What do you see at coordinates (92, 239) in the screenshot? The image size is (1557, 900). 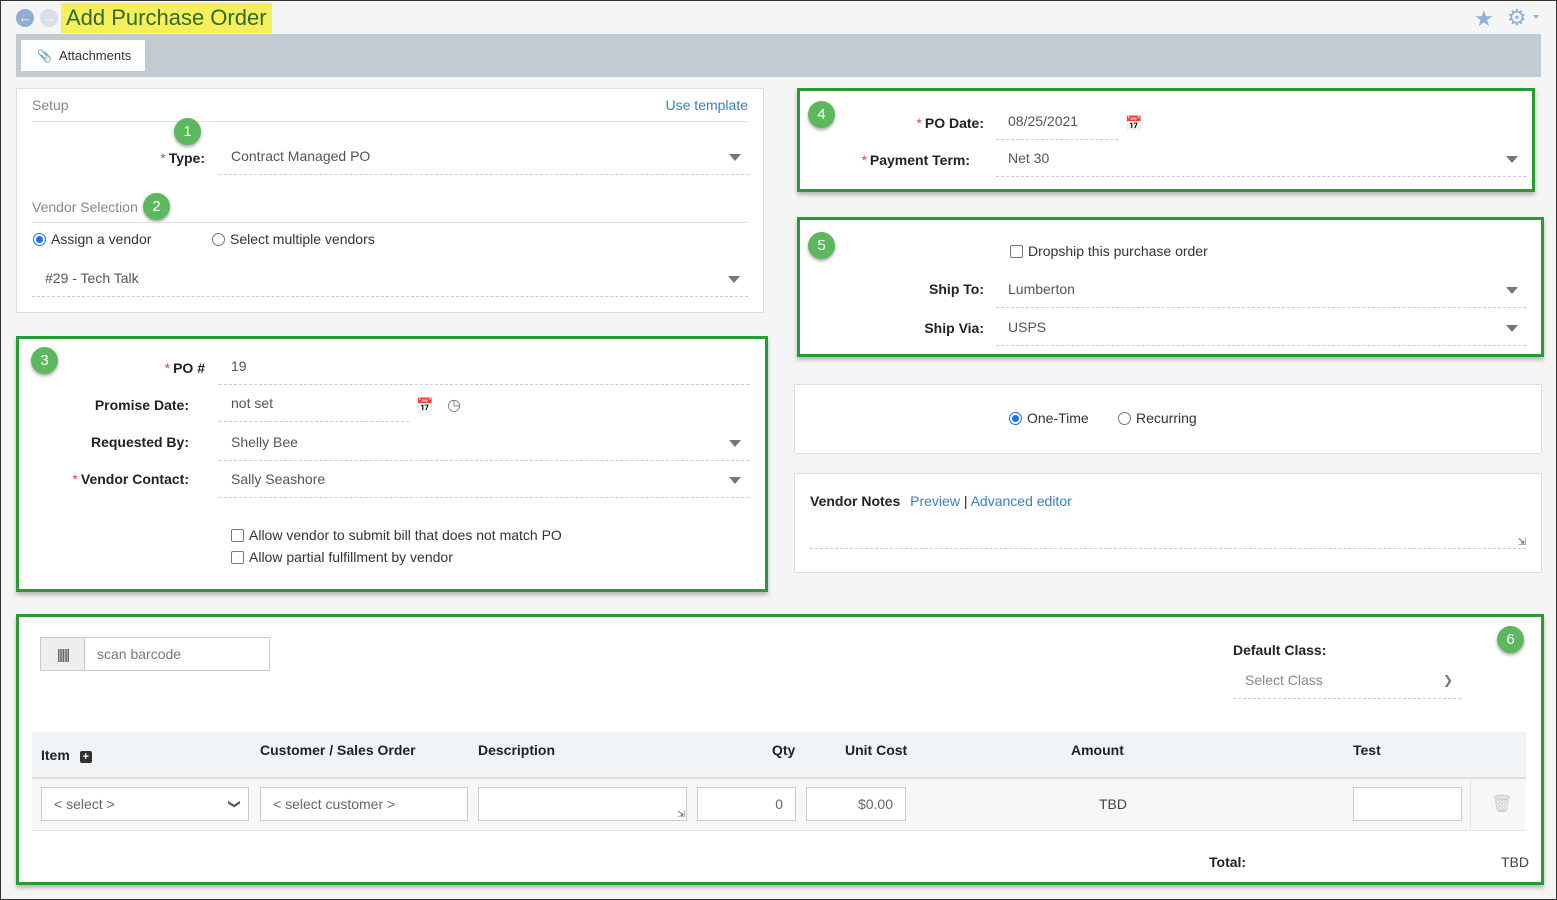 I see `radio-assign-vendor: Assign a vendor` at bounding box center [92, 239].